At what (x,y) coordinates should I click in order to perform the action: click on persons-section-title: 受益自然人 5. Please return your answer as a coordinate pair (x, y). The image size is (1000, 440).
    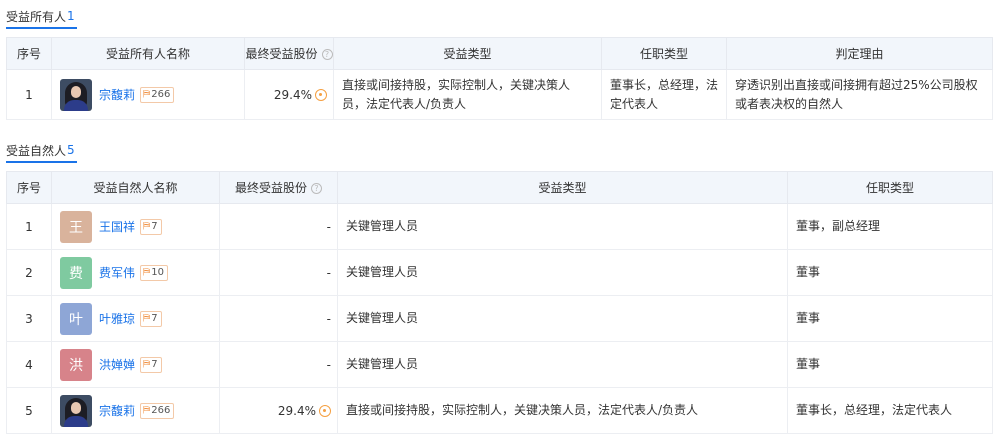
    Looking at the image, I should click on (41, 151).